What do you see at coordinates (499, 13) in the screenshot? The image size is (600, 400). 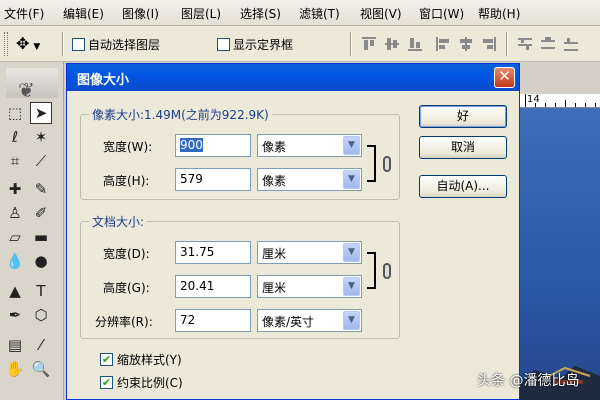 I see `menu-help: 帮助(H)` at bounding box center [499, 13].